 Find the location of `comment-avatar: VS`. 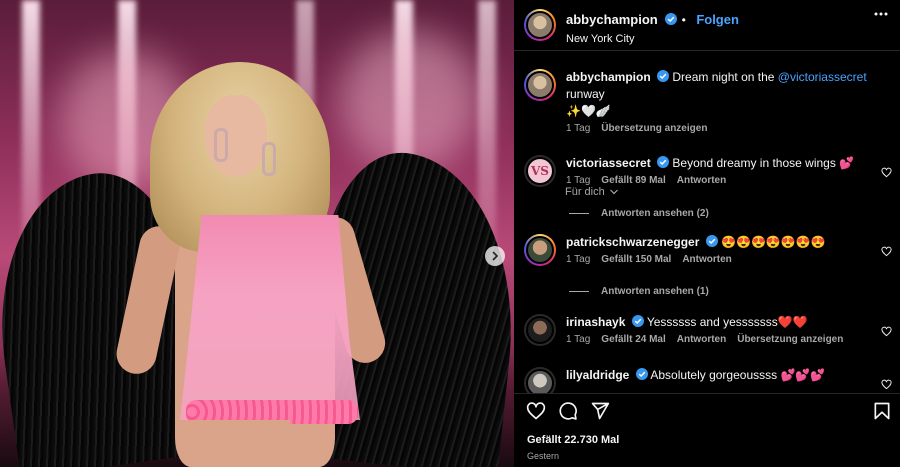

comment-avatar: VS is located at coordinates (540, 171).